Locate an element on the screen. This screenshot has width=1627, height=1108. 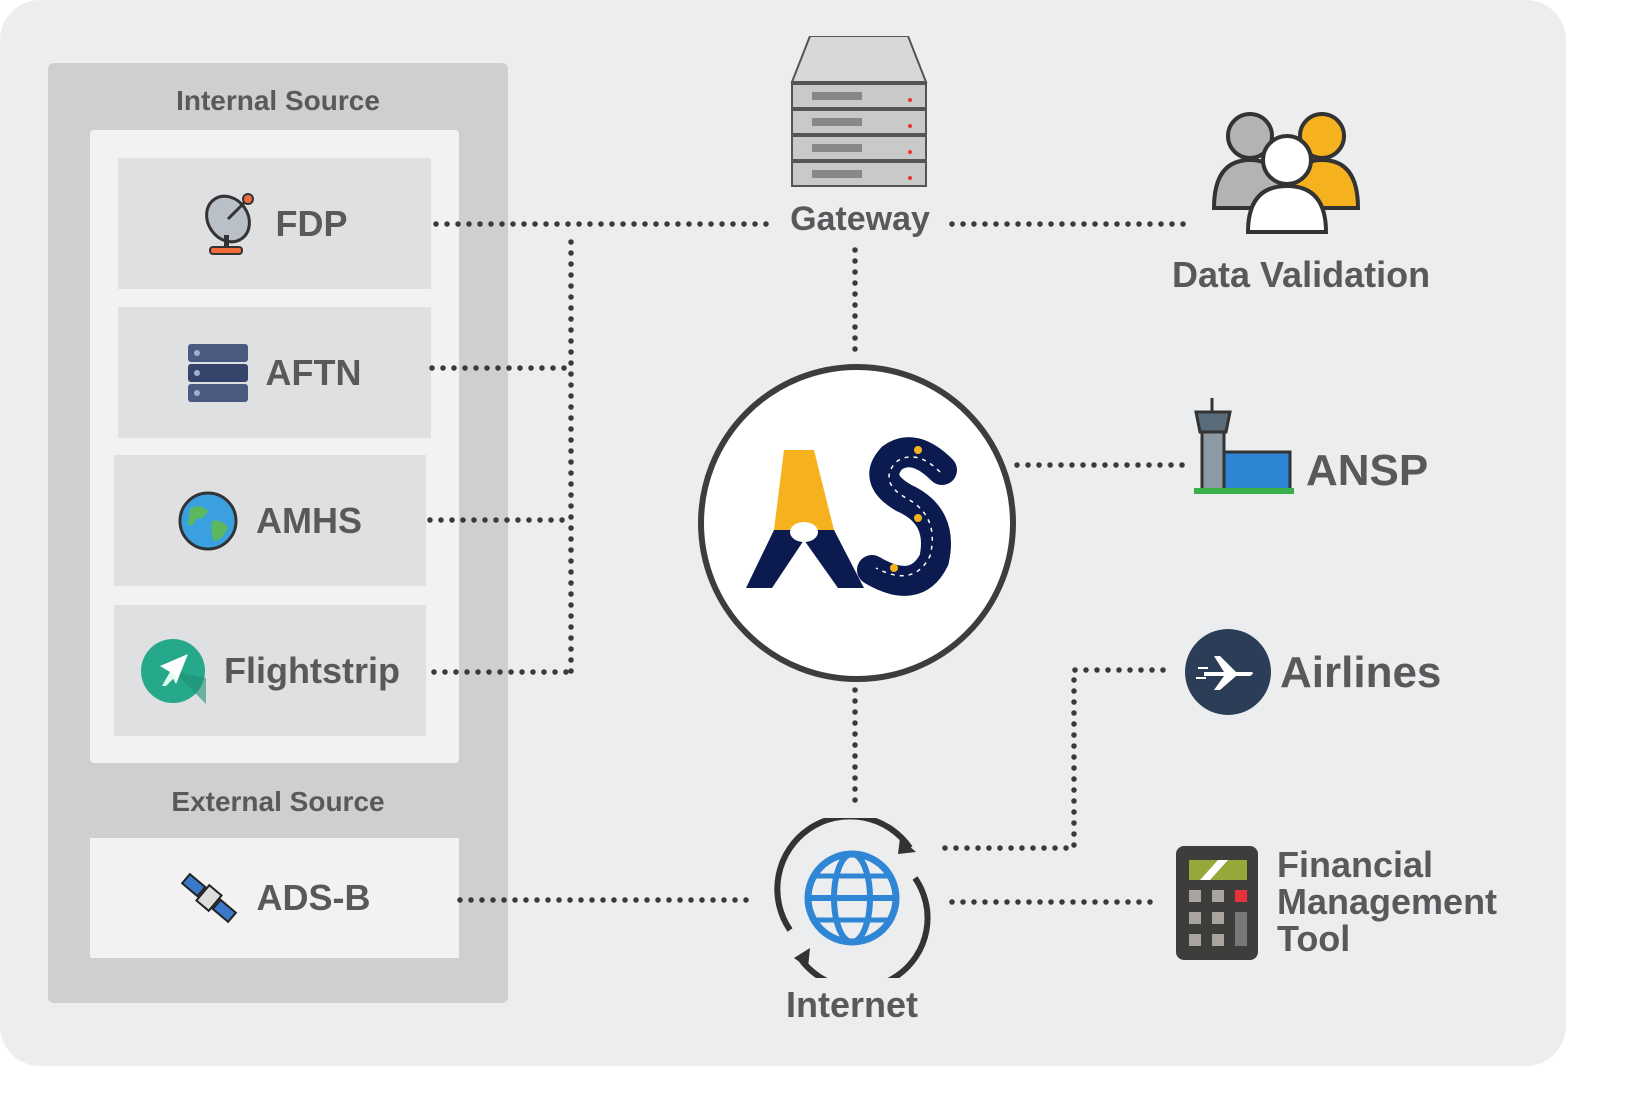
airplane-icon is located at coordinates (1228, 672).